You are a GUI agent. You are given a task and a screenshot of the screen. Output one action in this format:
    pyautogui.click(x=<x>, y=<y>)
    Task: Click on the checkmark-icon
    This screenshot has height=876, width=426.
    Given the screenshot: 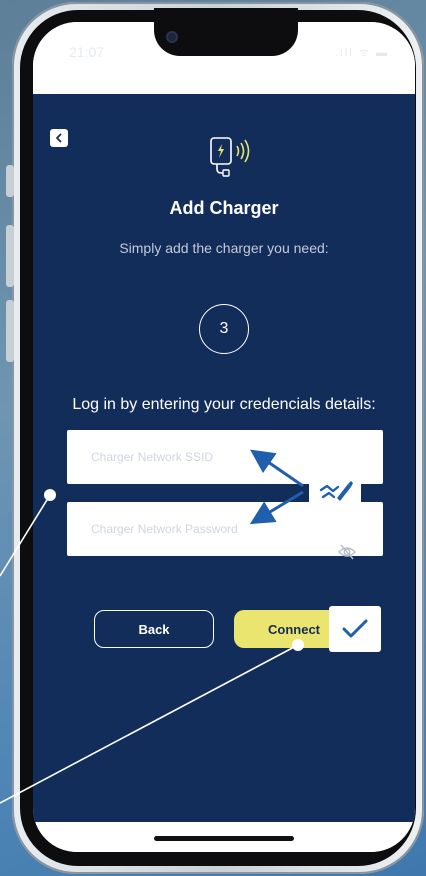 What is the action you would take?
    pyautogui.click(x=355, y=628)
    